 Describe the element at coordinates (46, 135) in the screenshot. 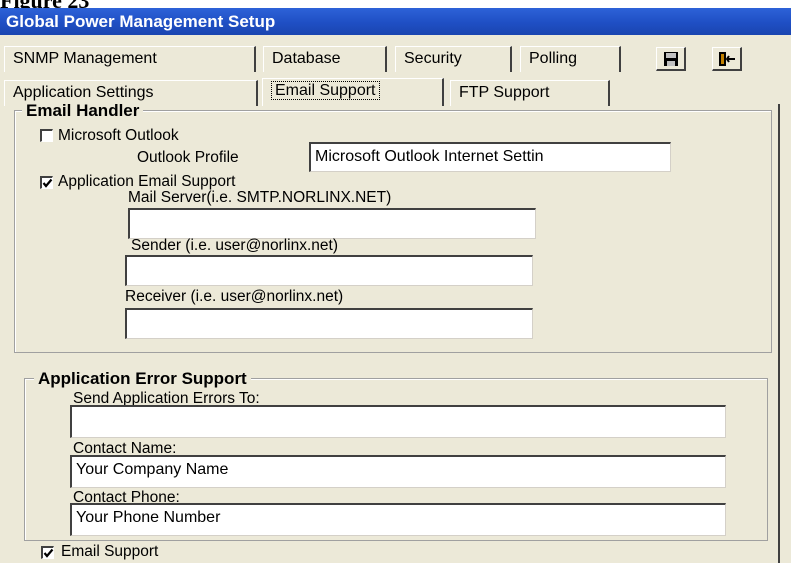

I see `outlook-checkbox` at that location.